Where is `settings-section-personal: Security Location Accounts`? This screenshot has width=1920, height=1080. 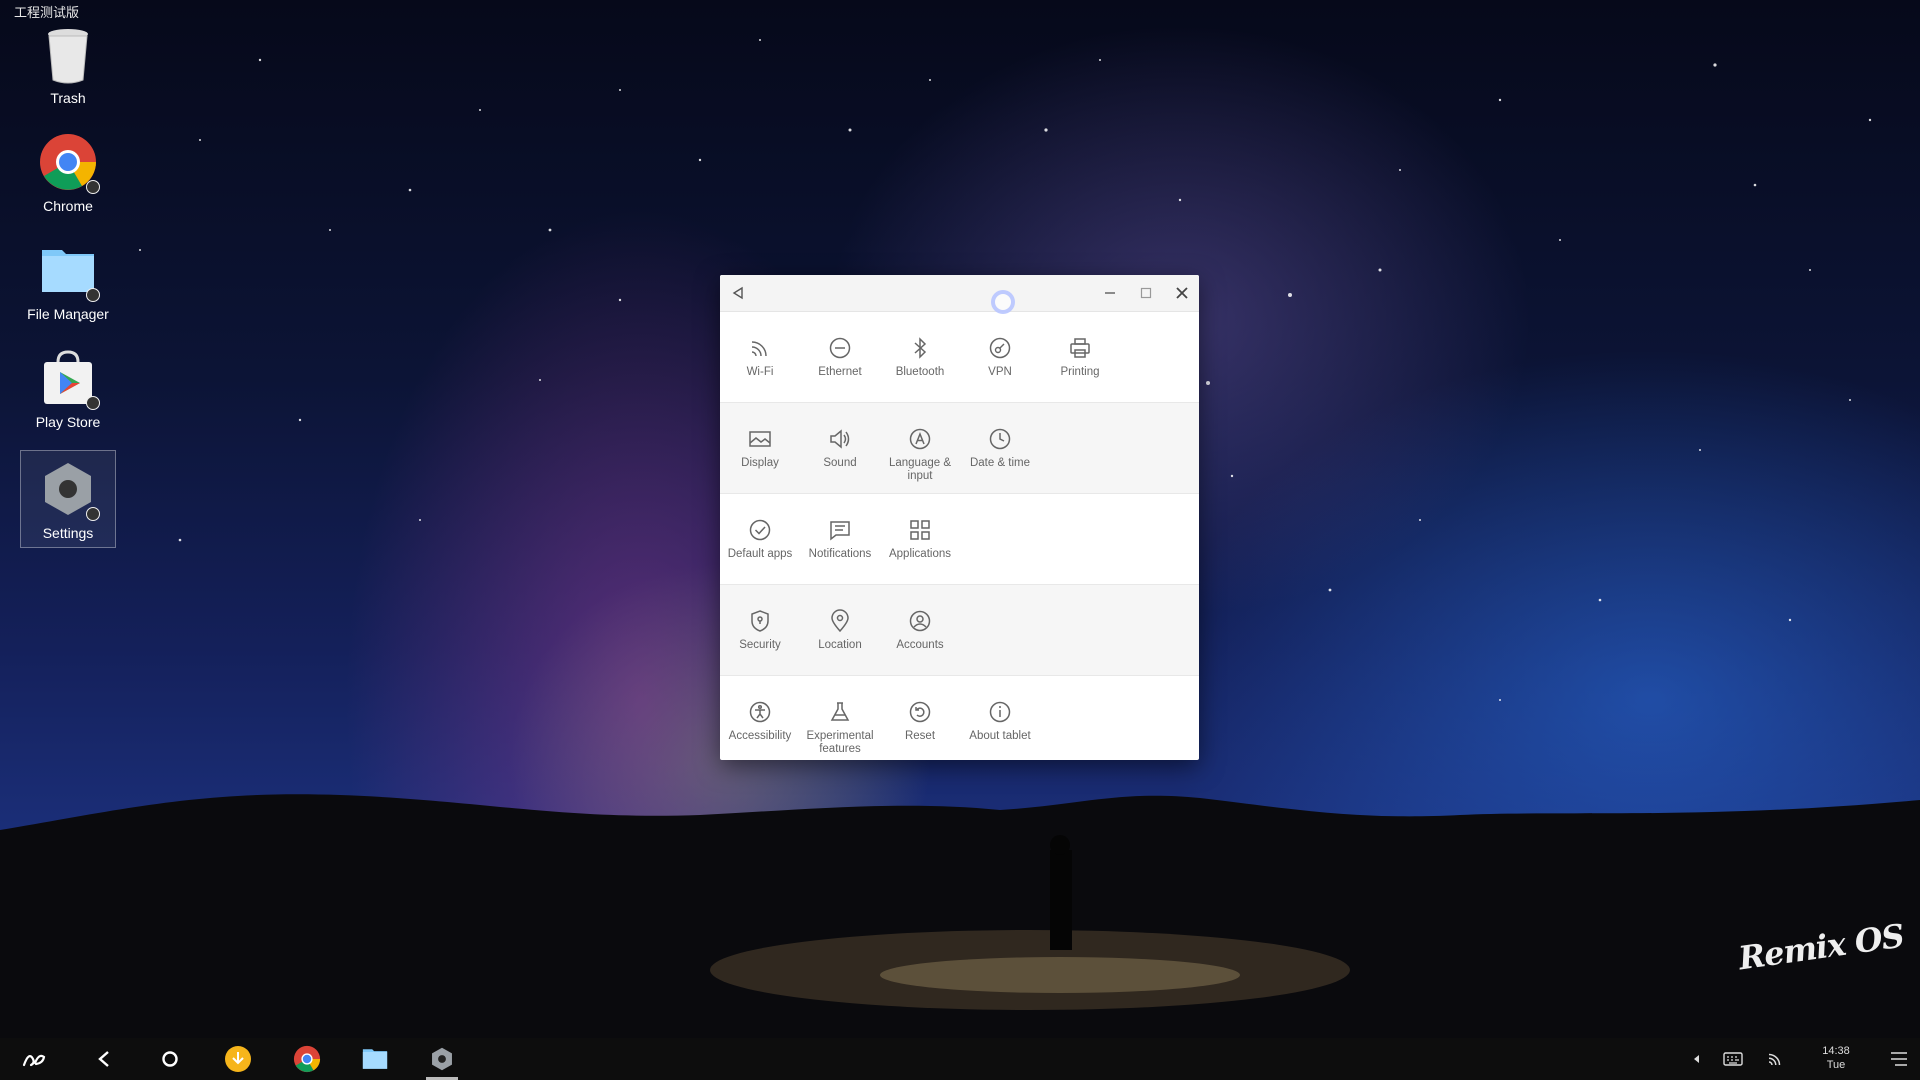 settings-section-personal: Security Location Accounts is located at coordinates (959, 630).